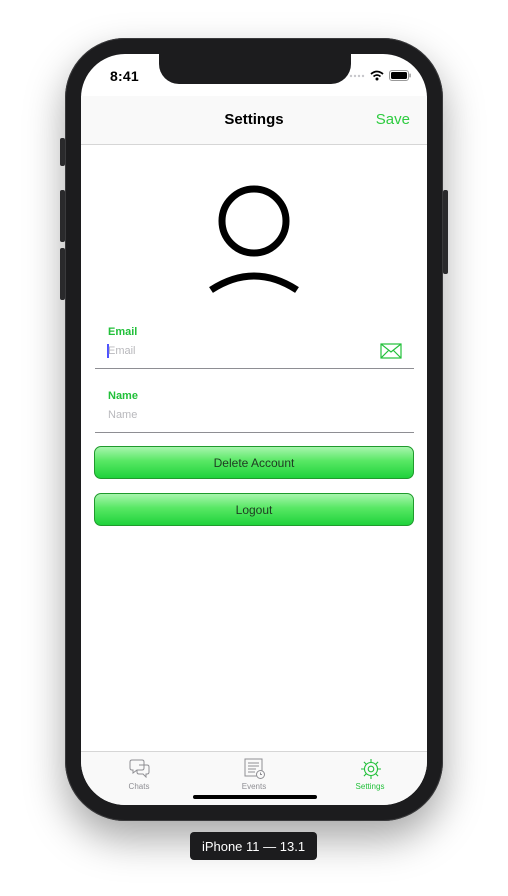 The width and height of the screenshot is (508, 896). I want to click on email-label: Email, so click(123, 332).